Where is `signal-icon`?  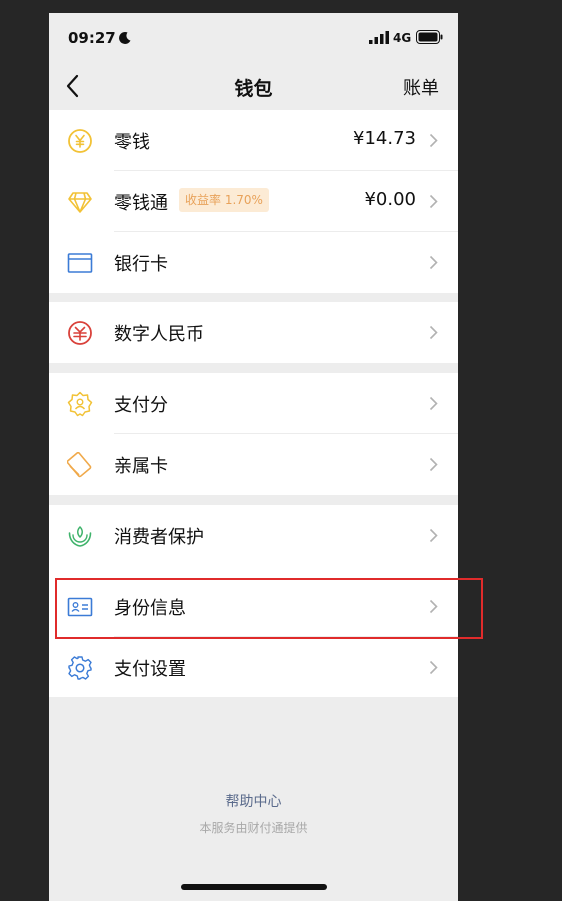
signal-icon is located at coordinates (379, 37).